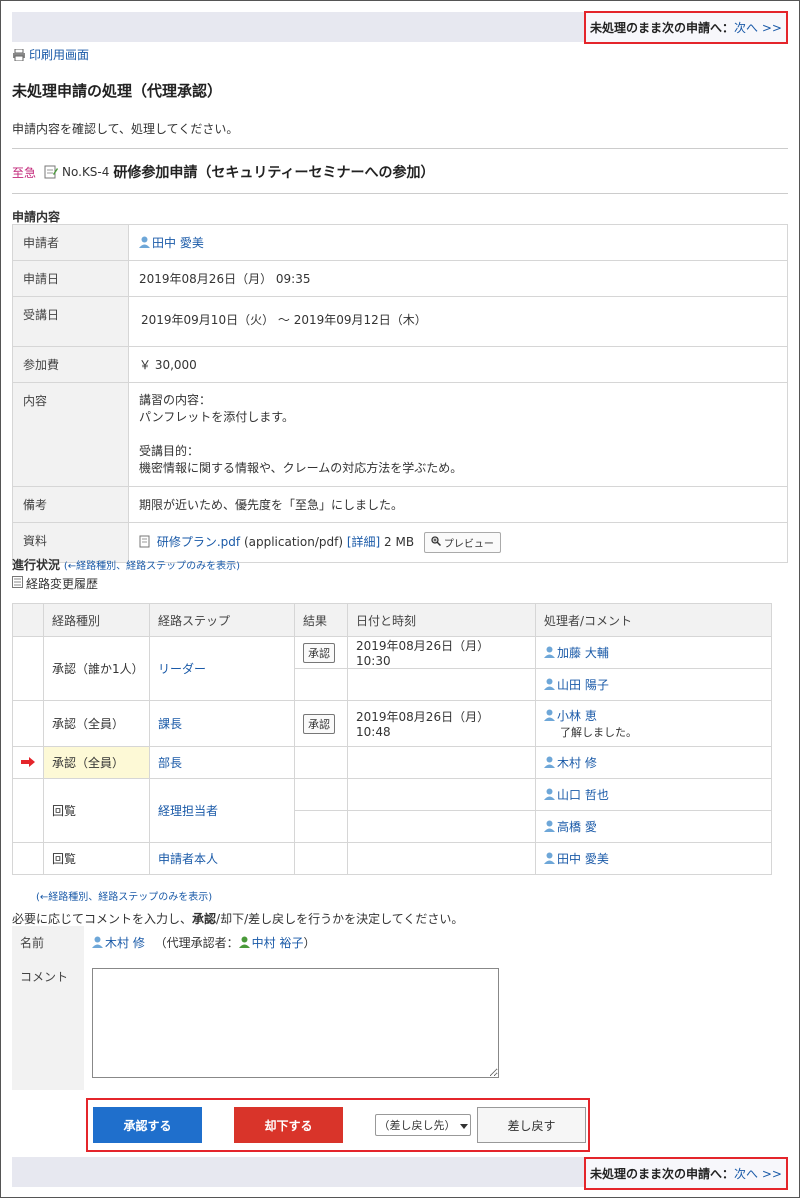 The height and width of the screenshot is (1198, 800). I want to click on processor-link: 小林 恵, so click(577, 716).